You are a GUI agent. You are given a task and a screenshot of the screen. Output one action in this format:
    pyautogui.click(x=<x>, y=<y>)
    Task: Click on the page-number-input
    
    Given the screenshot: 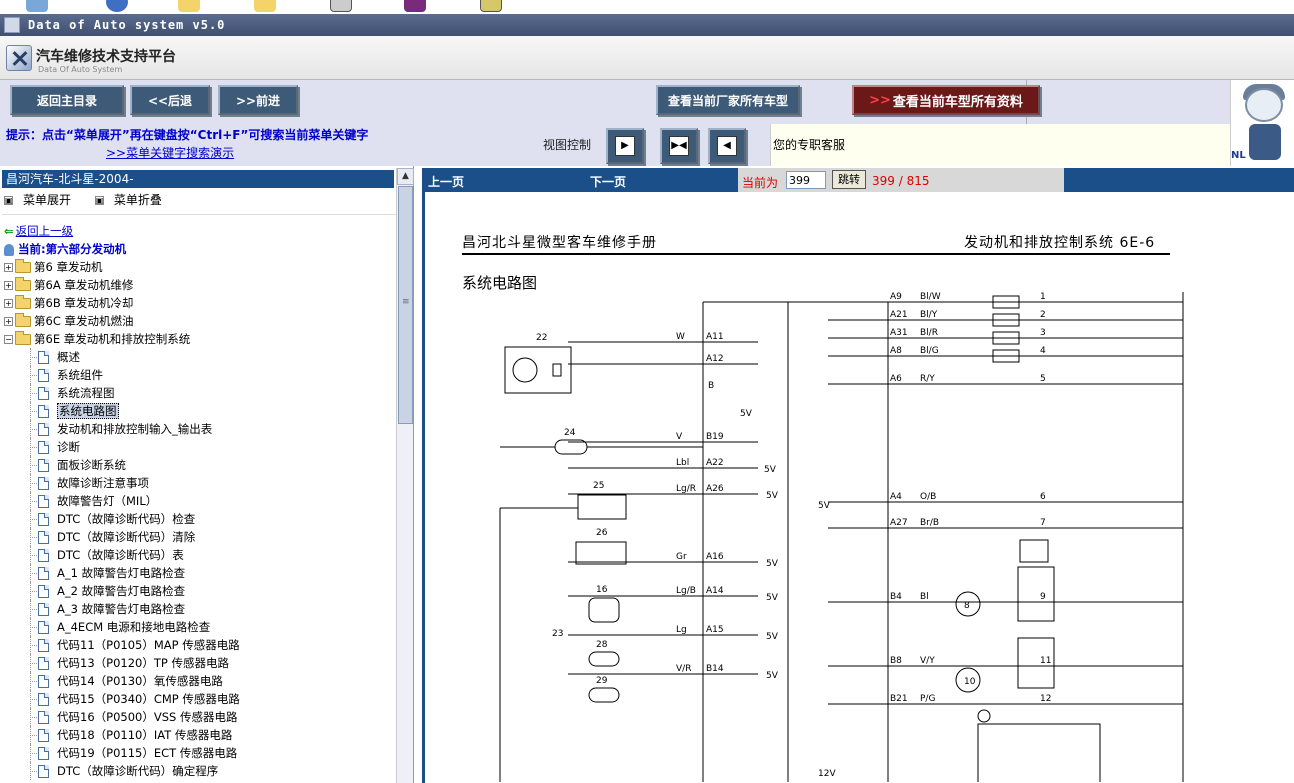 What is the action you would take?
    pyautogui.click(x=806, y=180)
    